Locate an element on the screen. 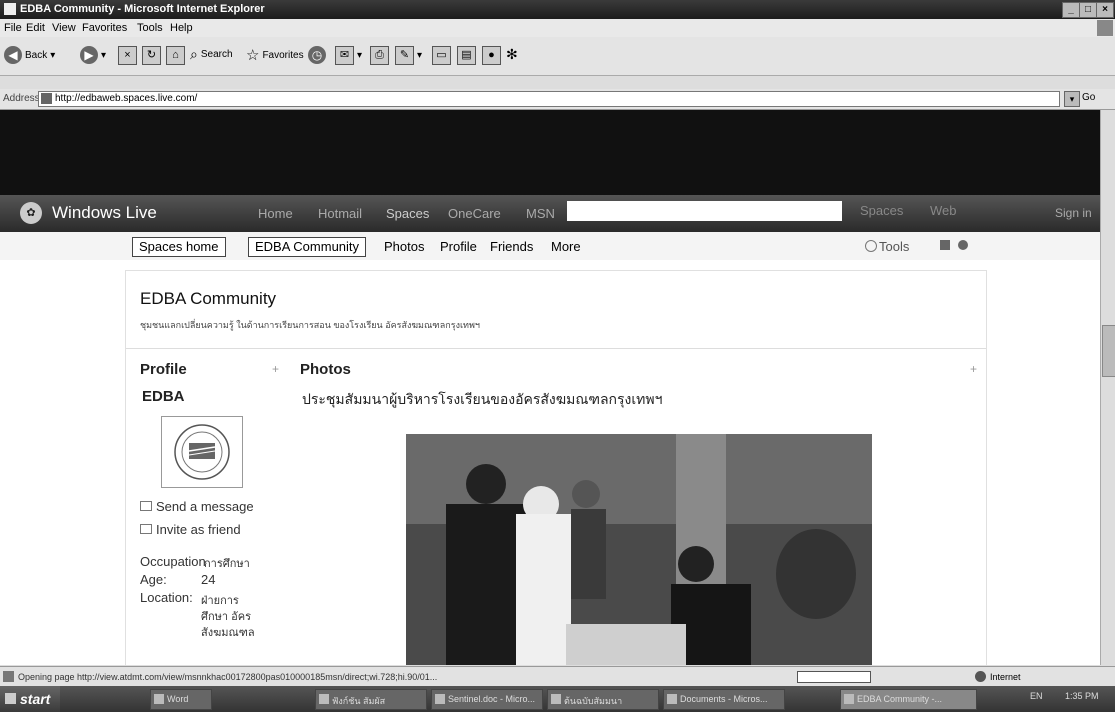 This screenshot has width=1115, height=712. tools-menu: Tools is located at coordinates (887, 246).